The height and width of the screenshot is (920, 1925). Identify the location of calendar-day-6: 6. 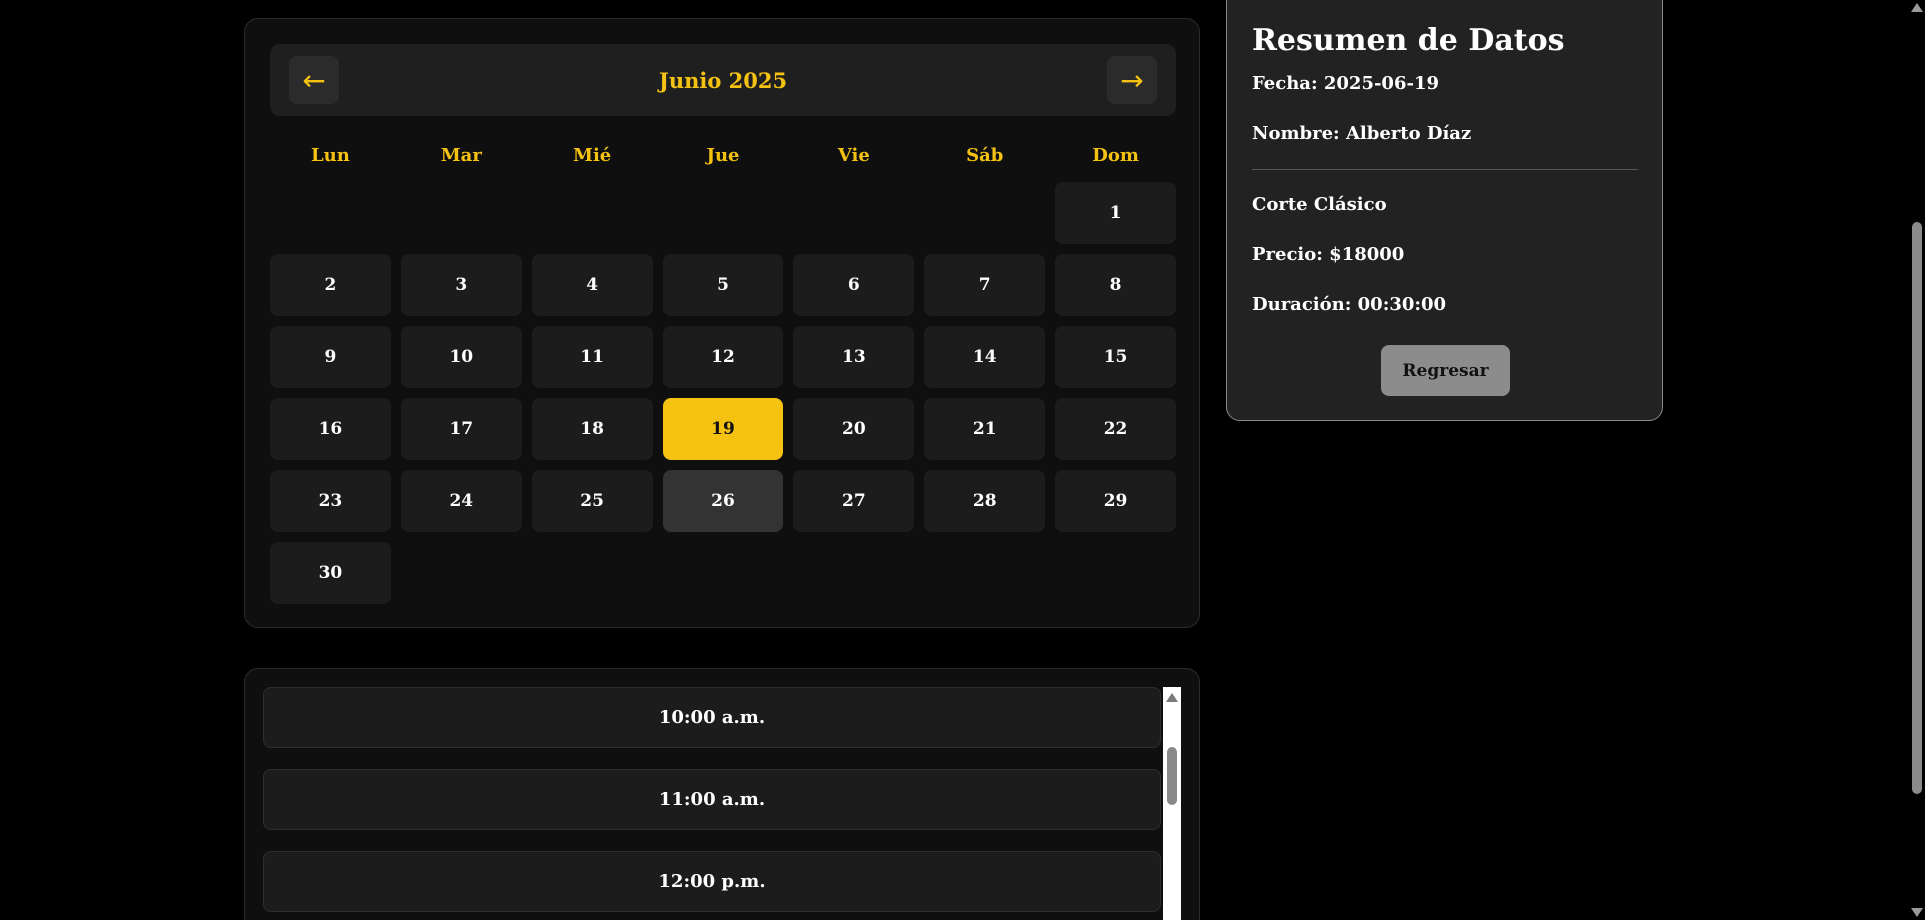
(854, 285).